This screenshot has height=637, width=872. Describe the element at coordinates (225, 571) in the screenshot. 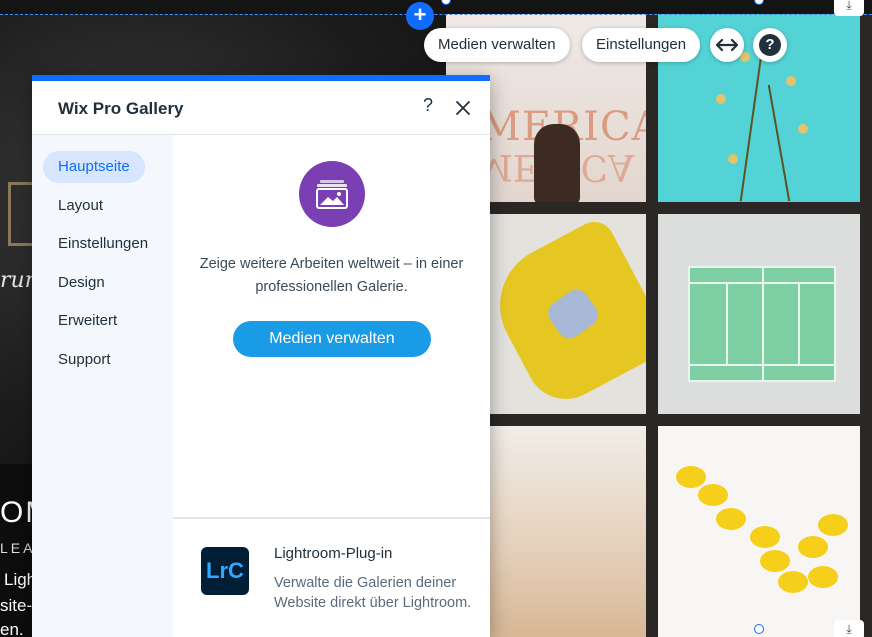

I see `lightroom-logo: LrC` at that location.